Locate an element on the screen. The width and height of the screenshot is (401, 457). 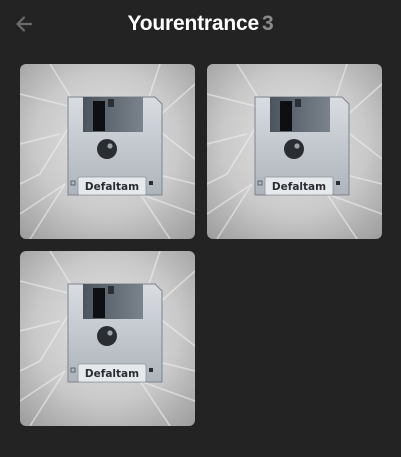
page-title: Yourentrance 3 is located at coordinates (200, 24).